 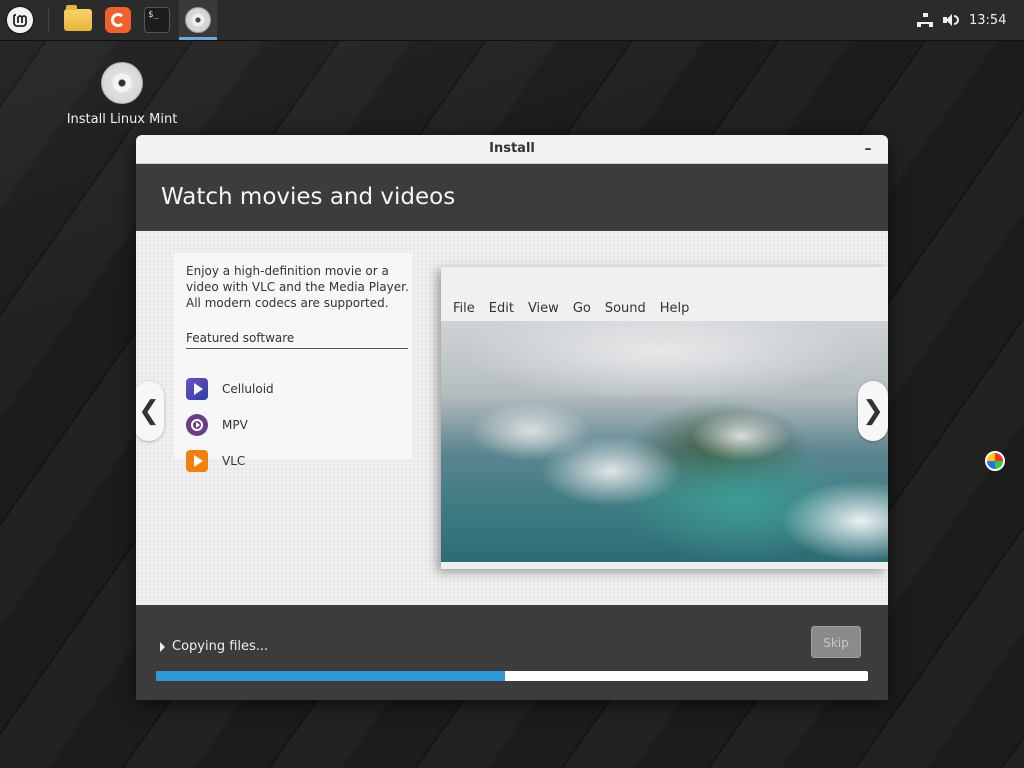 I want to click on installer-disc-icon, so click(x=198, y=20).